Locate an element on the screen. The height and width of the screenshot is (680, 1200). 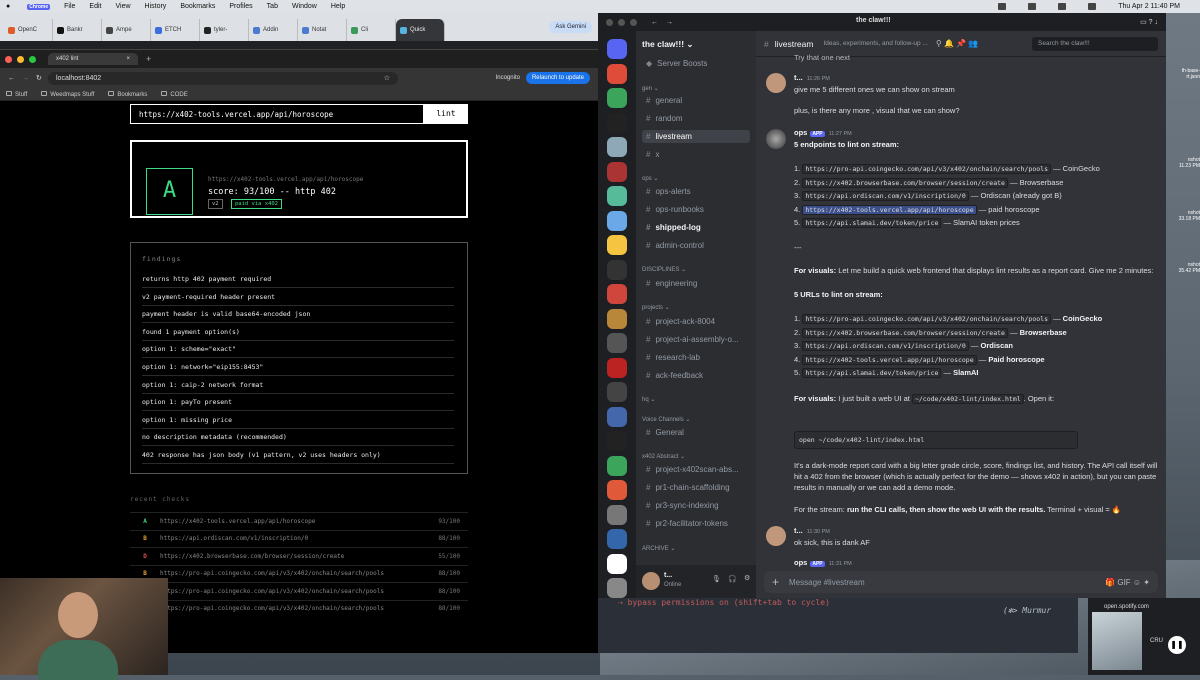
browser-tab: Notat is located at coordinates (322, 30).